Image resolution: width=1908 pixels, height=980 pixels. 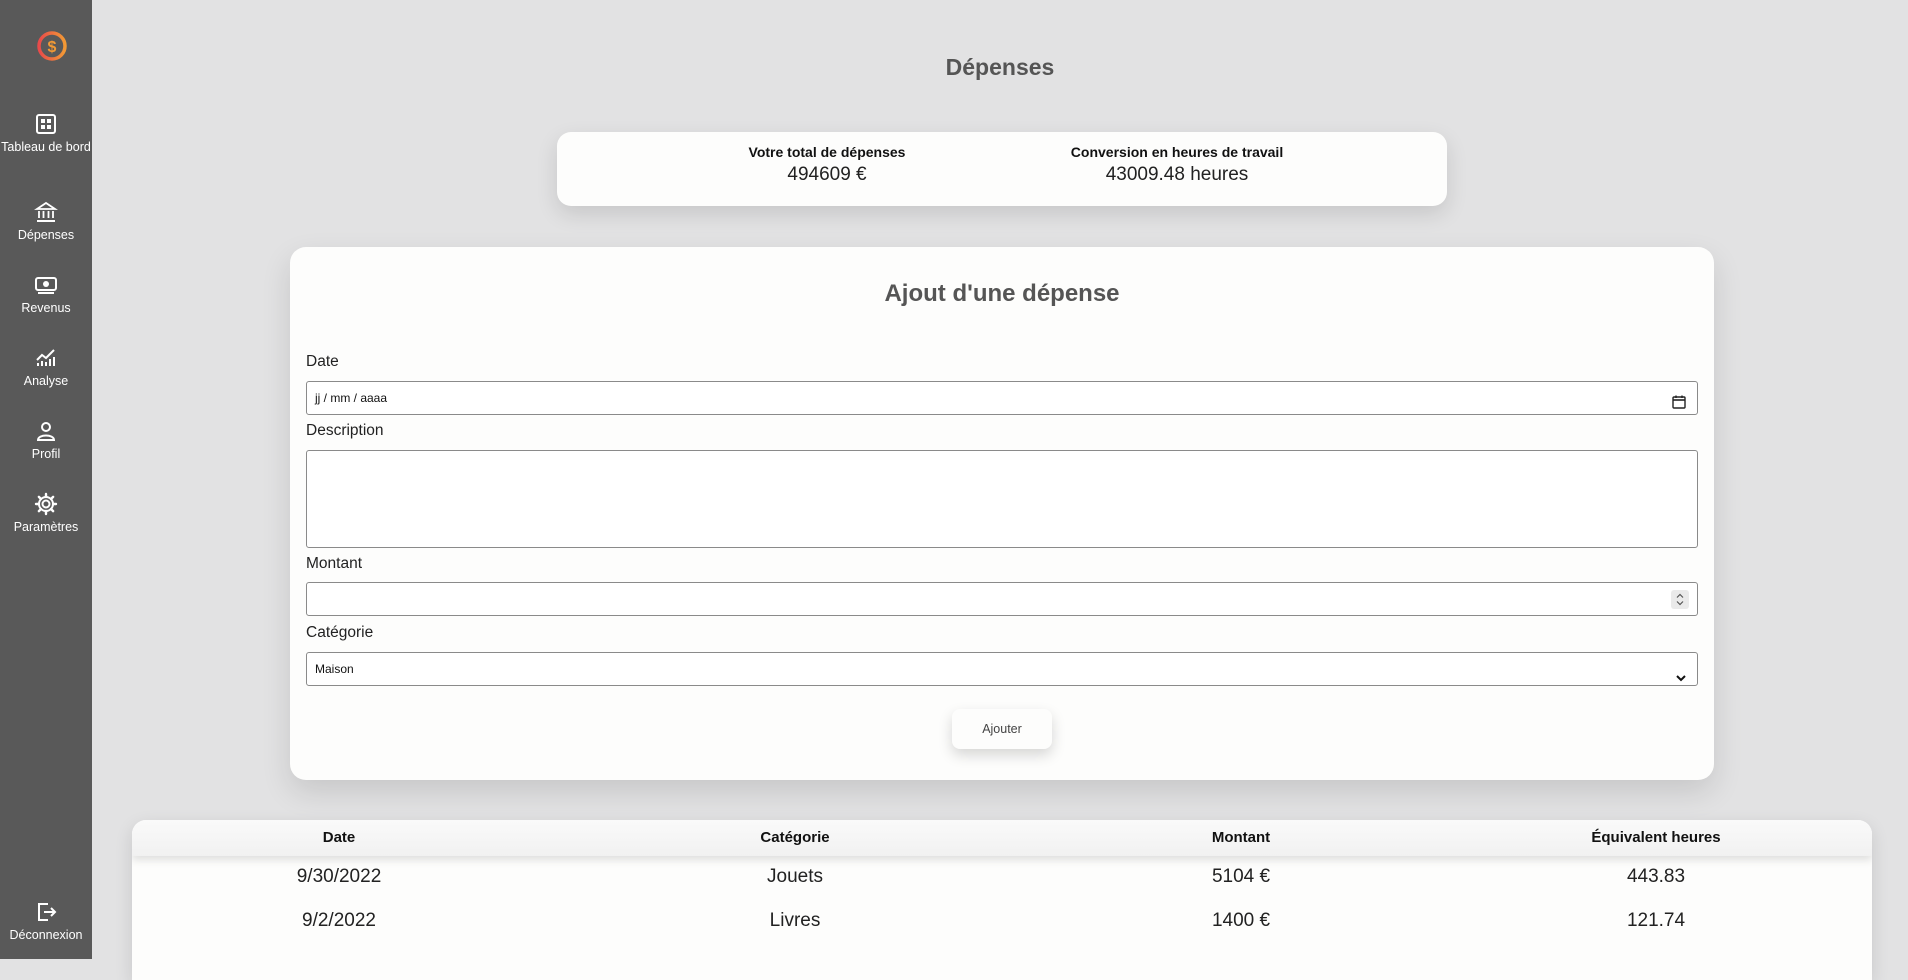 What do you see at coordinates (1241, 920) in the screenshot?
I see `cell-montant: 1400 €` at bounding box center [1241, 920].